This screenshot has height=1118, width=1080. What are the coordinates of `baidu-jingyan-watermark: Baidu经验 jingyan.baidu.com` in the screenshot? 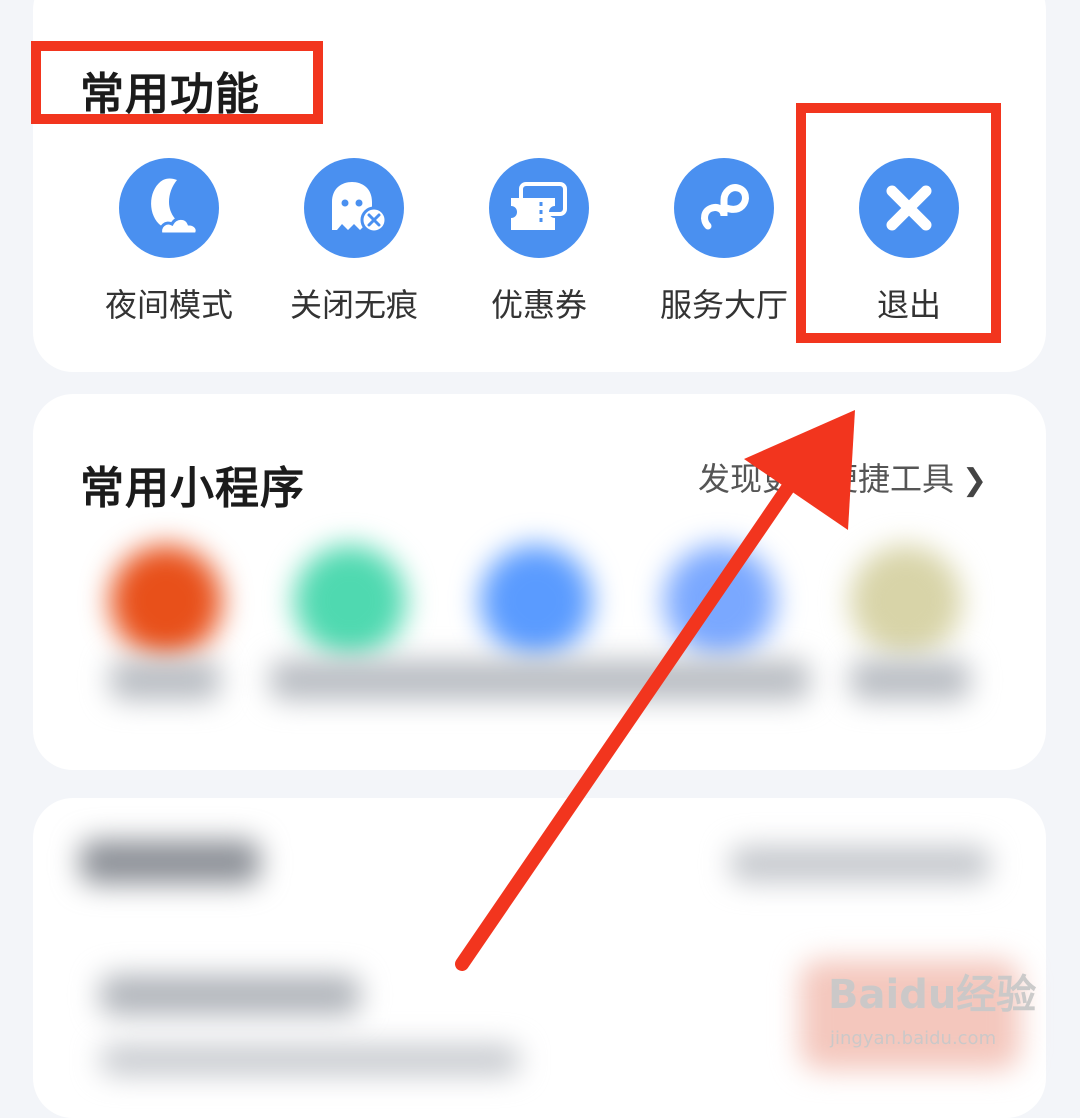 It's located at (933, 1012).